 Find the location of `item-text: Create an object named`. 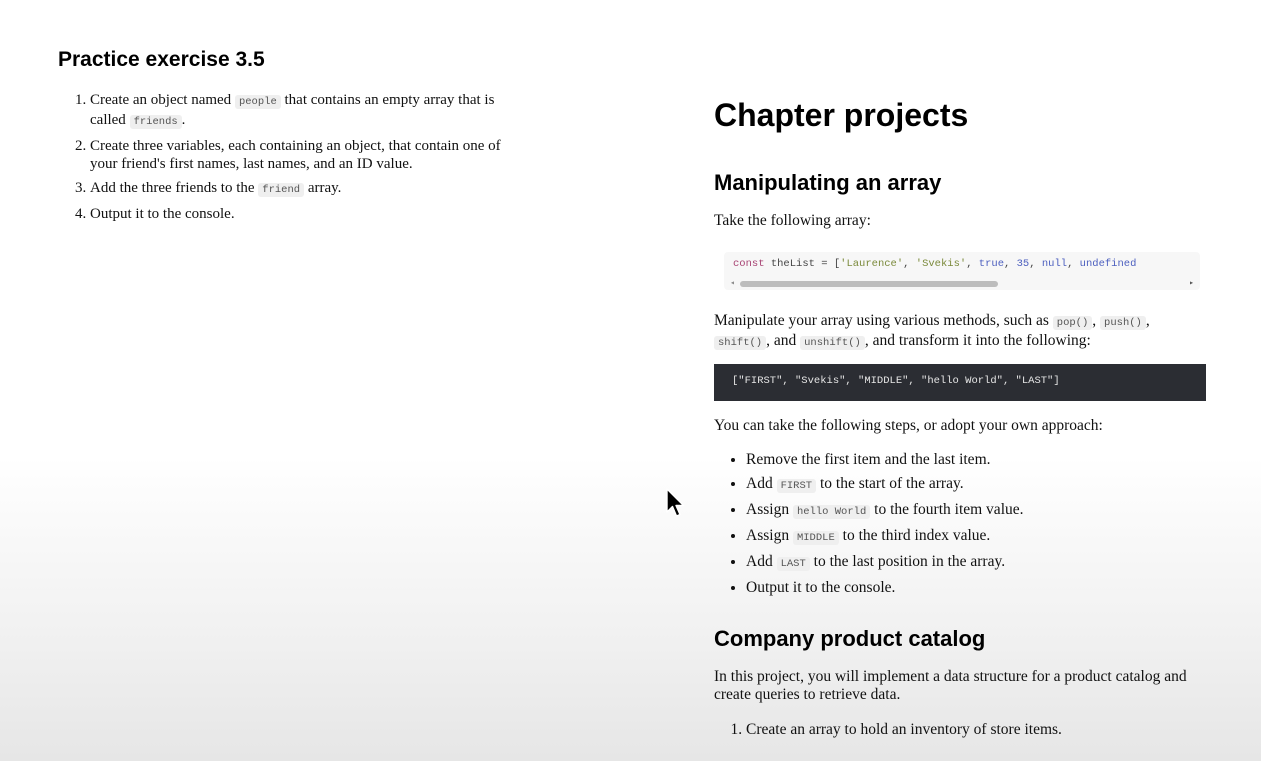

item-text: Create an object named is located at coordinates (162, 100).